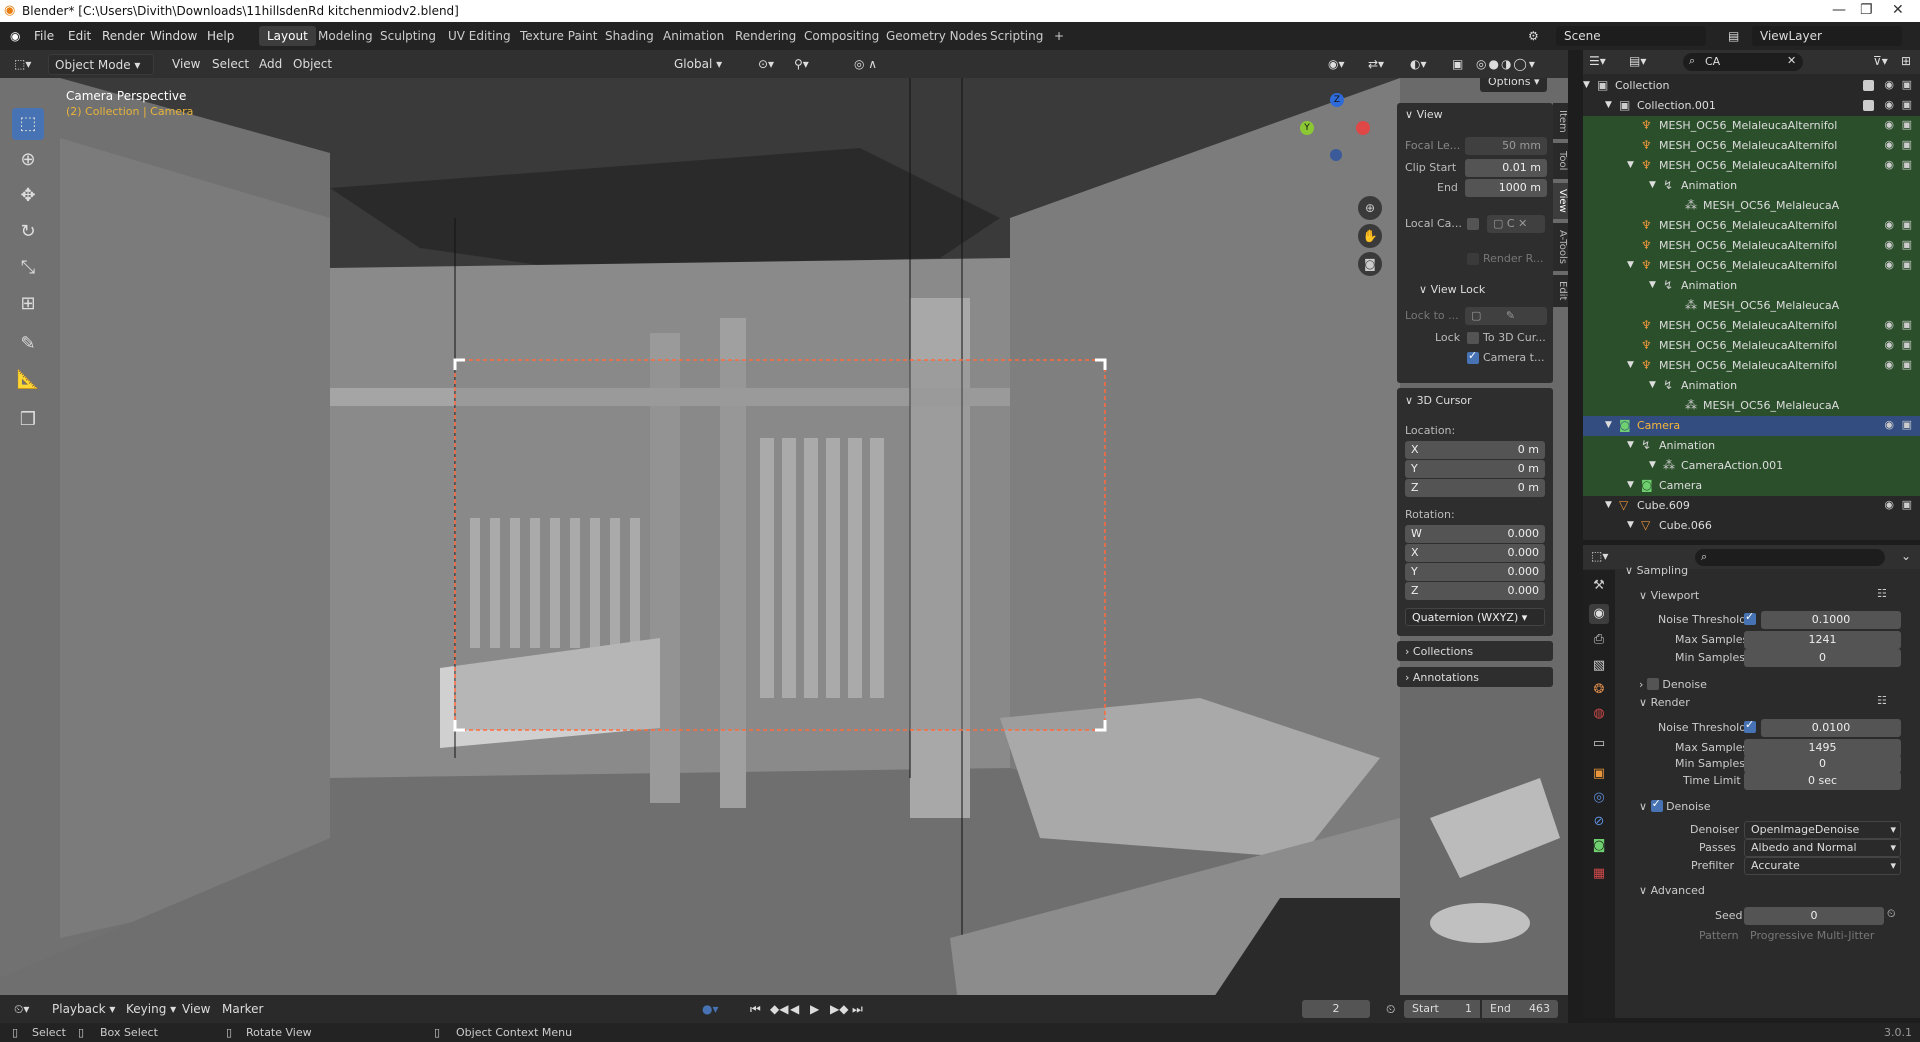 The width and height of the screenshot is (1920, 1042). What do you see at coordinates (1599, 714) in the screenshot?
I see `world-tab-icon: ◍` at bounding box center [1599, 714].